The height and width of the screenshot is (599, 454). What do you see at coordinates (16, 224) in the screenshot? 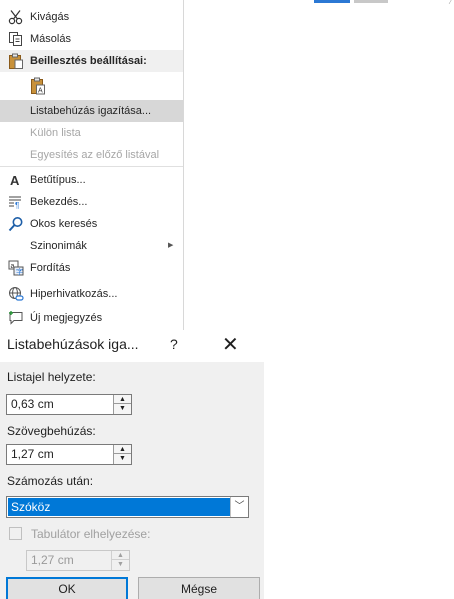
I see `smart-lookup-icon` at bounding box center [16, 224].